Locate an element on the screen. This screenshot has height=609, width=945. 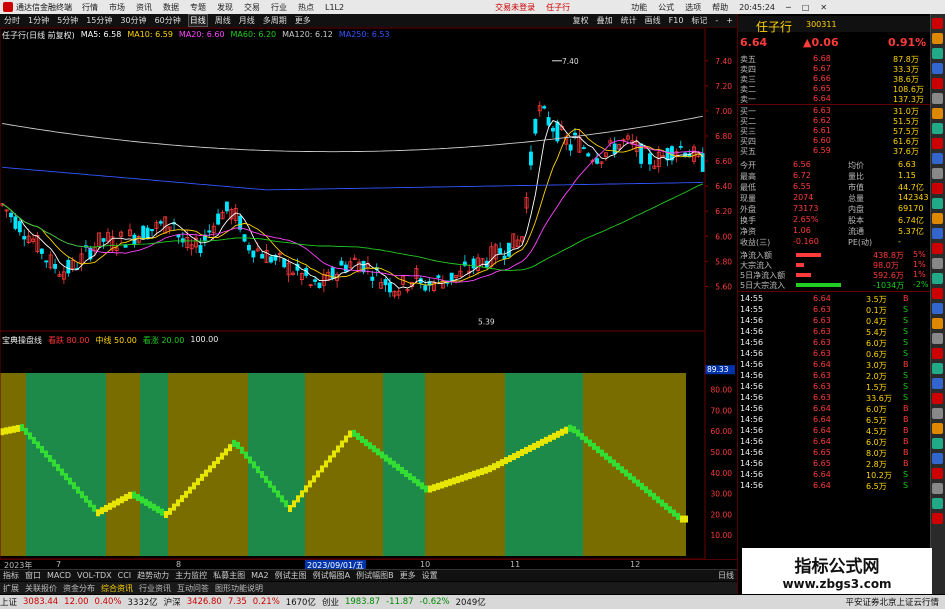
trade-login-link: 交易未登录 is located at coordinates (515, 7).